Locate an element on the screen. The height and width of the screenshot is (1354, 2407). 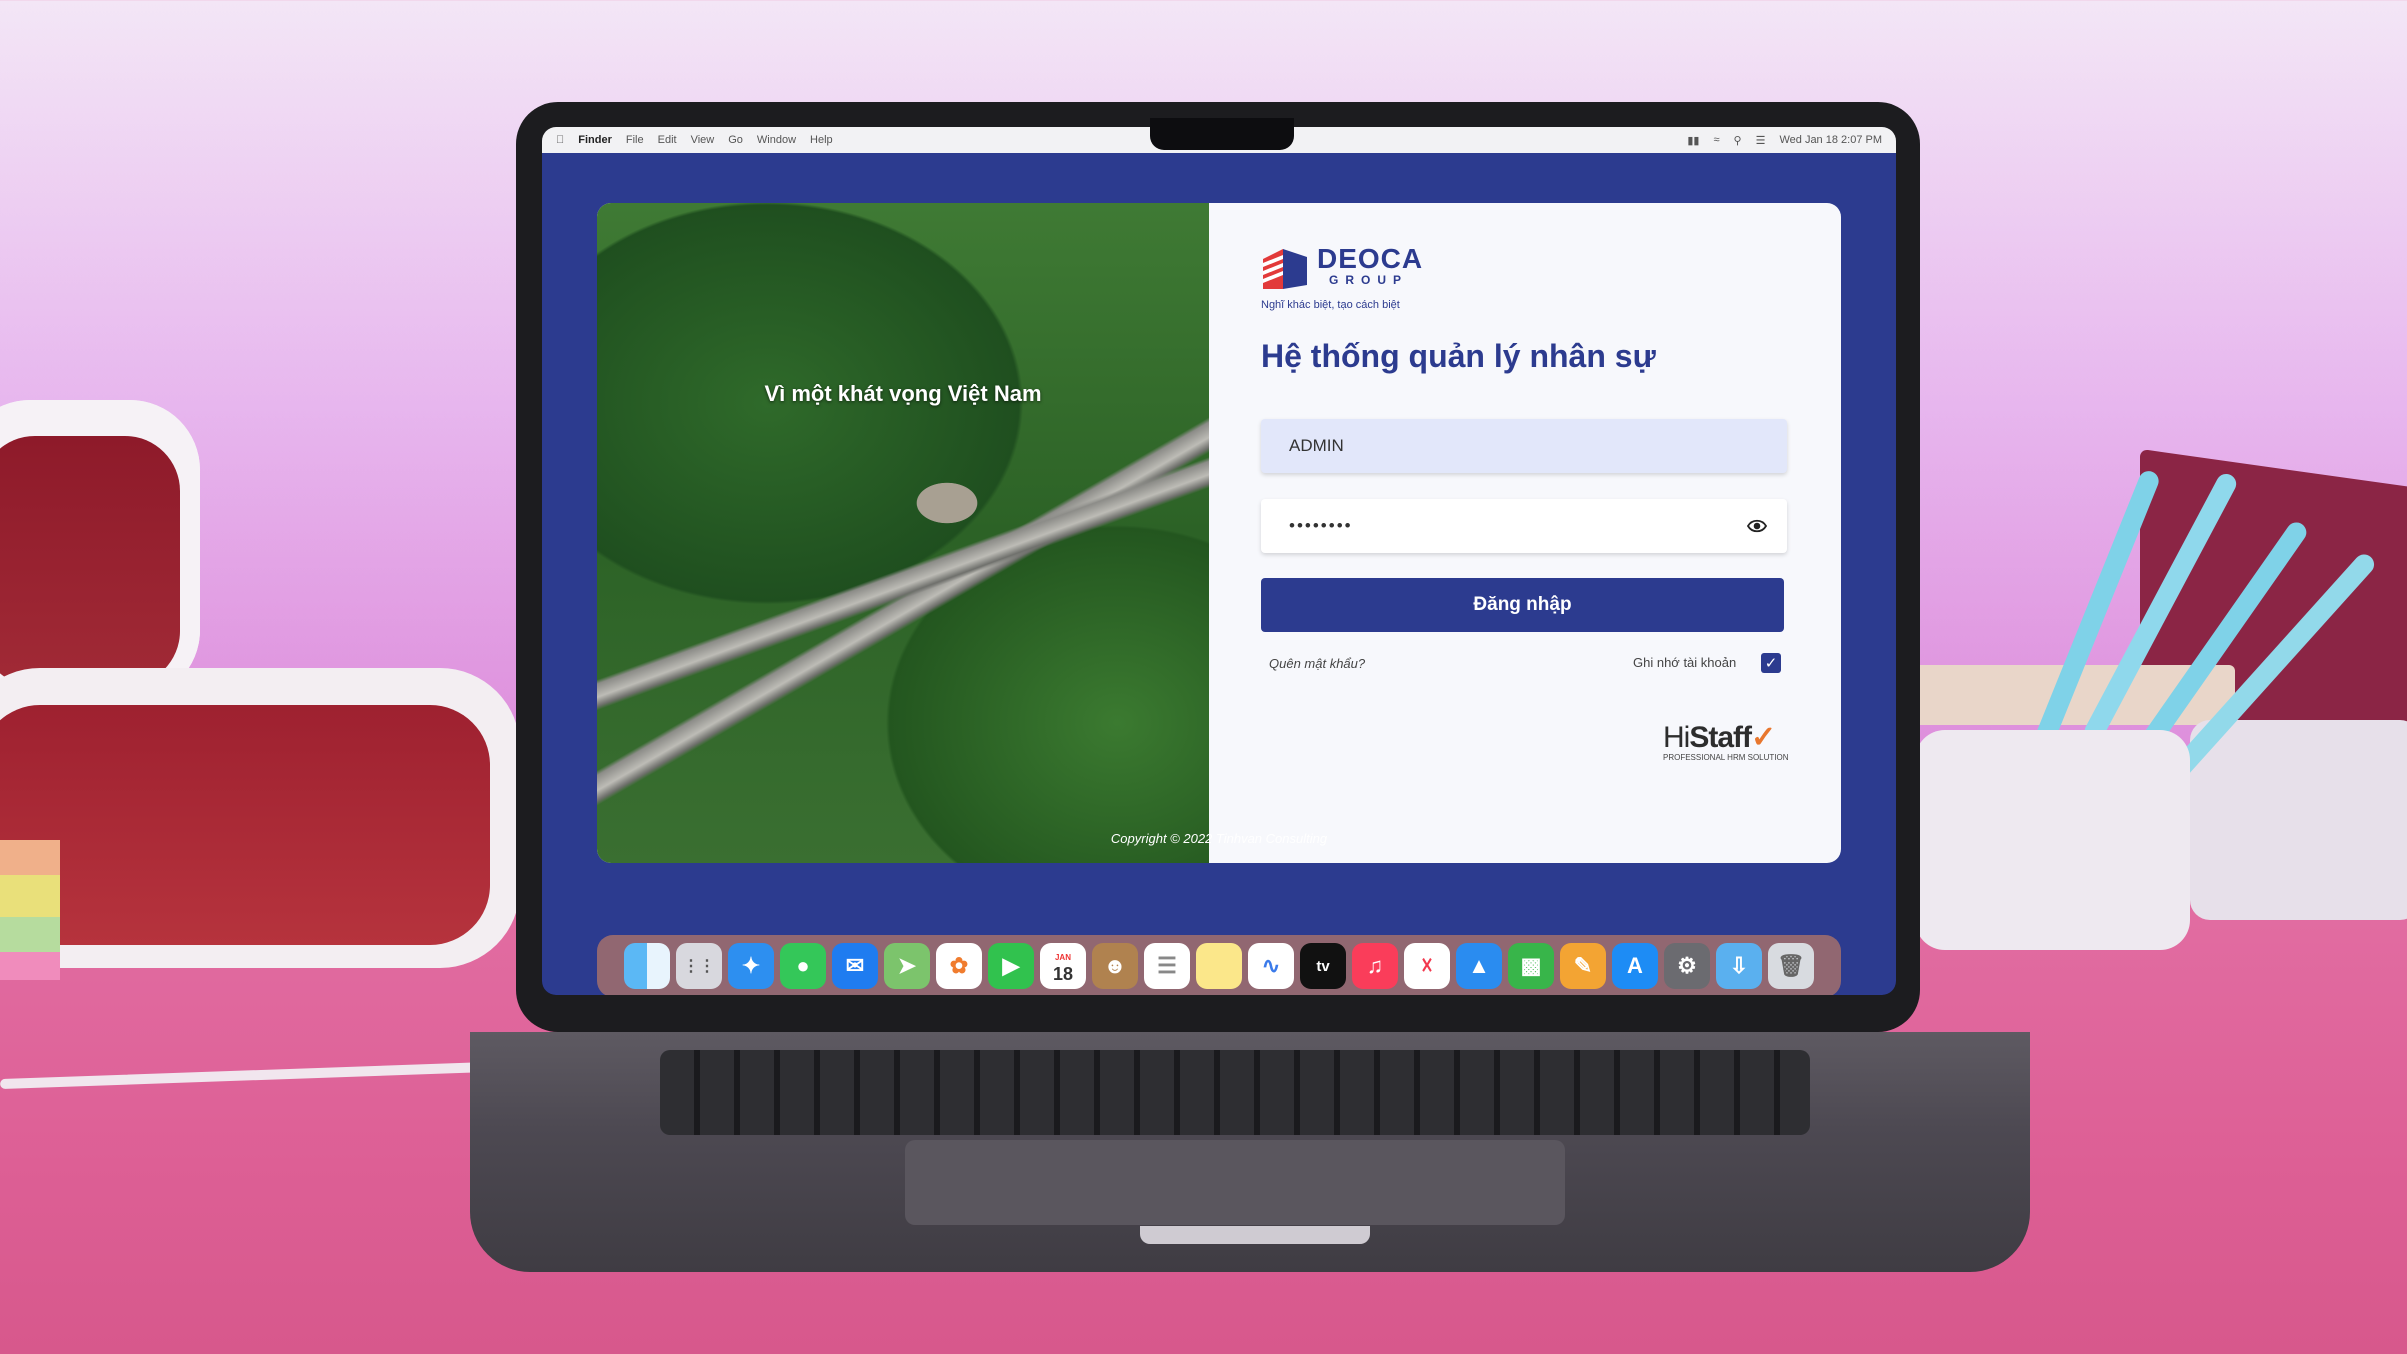
menu-app-name: Finder is located at coordinates (595, 140).